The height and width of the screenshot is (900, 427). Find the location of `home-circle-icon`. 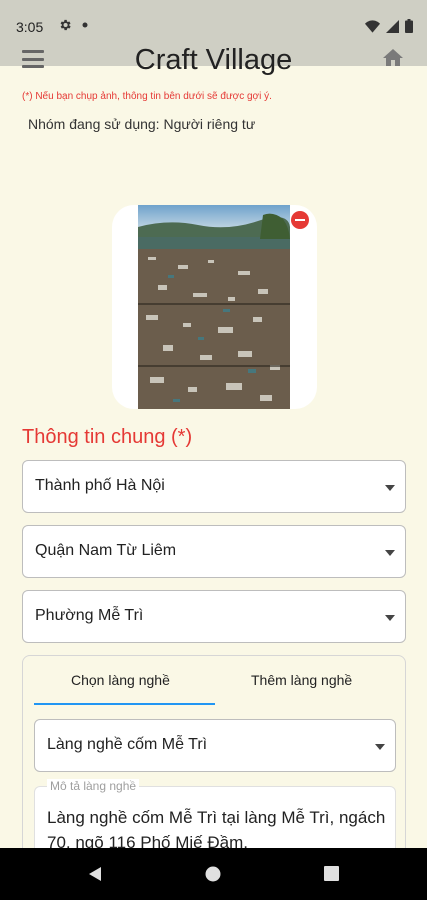

home-circle-icon is located at coordinates (213, 874).